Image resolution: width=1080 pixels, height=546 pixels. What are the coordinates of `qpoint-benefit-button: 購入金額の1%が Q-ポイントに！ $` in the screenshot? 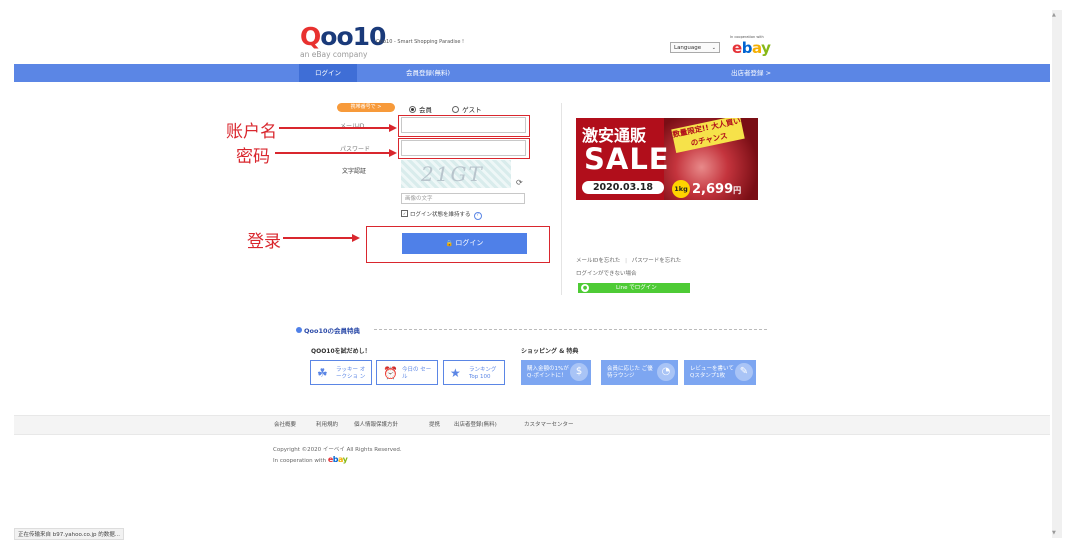 It's located at (556, 372).